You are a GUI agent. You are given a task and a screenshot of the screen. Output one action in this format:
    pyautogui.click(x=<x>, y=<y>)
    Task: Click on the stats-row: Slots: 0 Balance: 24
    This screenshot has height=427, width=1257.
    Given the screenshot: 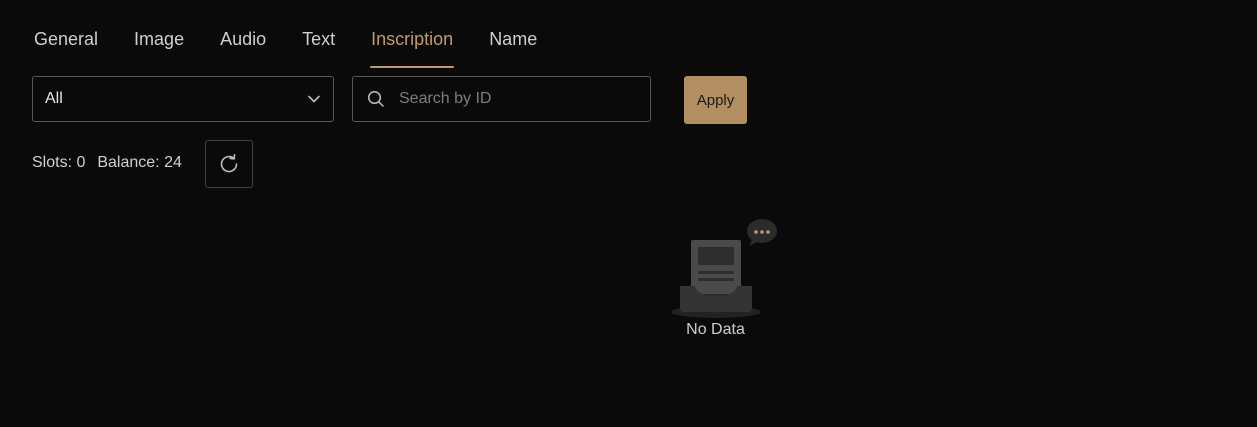 What is the action you would take?
    pyautogui.click(x=107, y=163)
    